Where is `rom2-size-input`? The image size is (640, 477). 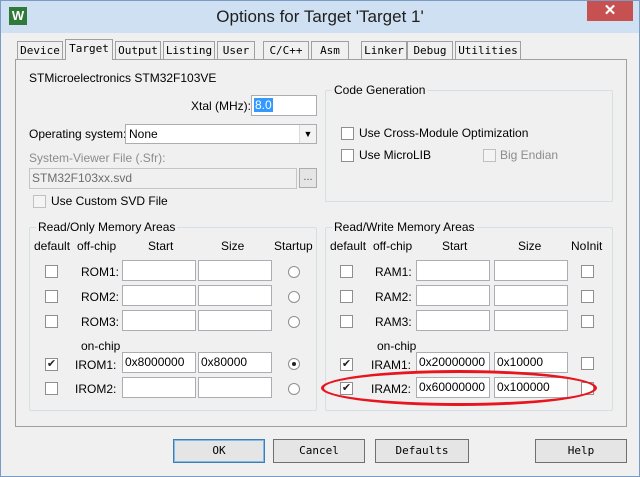 rom2-size-input is located at coordinates (235, 295).